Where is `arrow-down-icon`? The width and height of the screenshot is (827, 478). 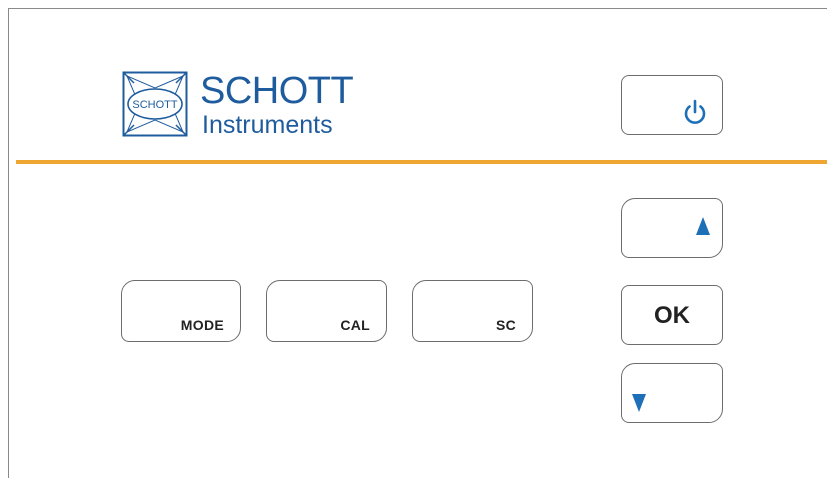
arrow-down-icon is located at coordinates (639, 403).